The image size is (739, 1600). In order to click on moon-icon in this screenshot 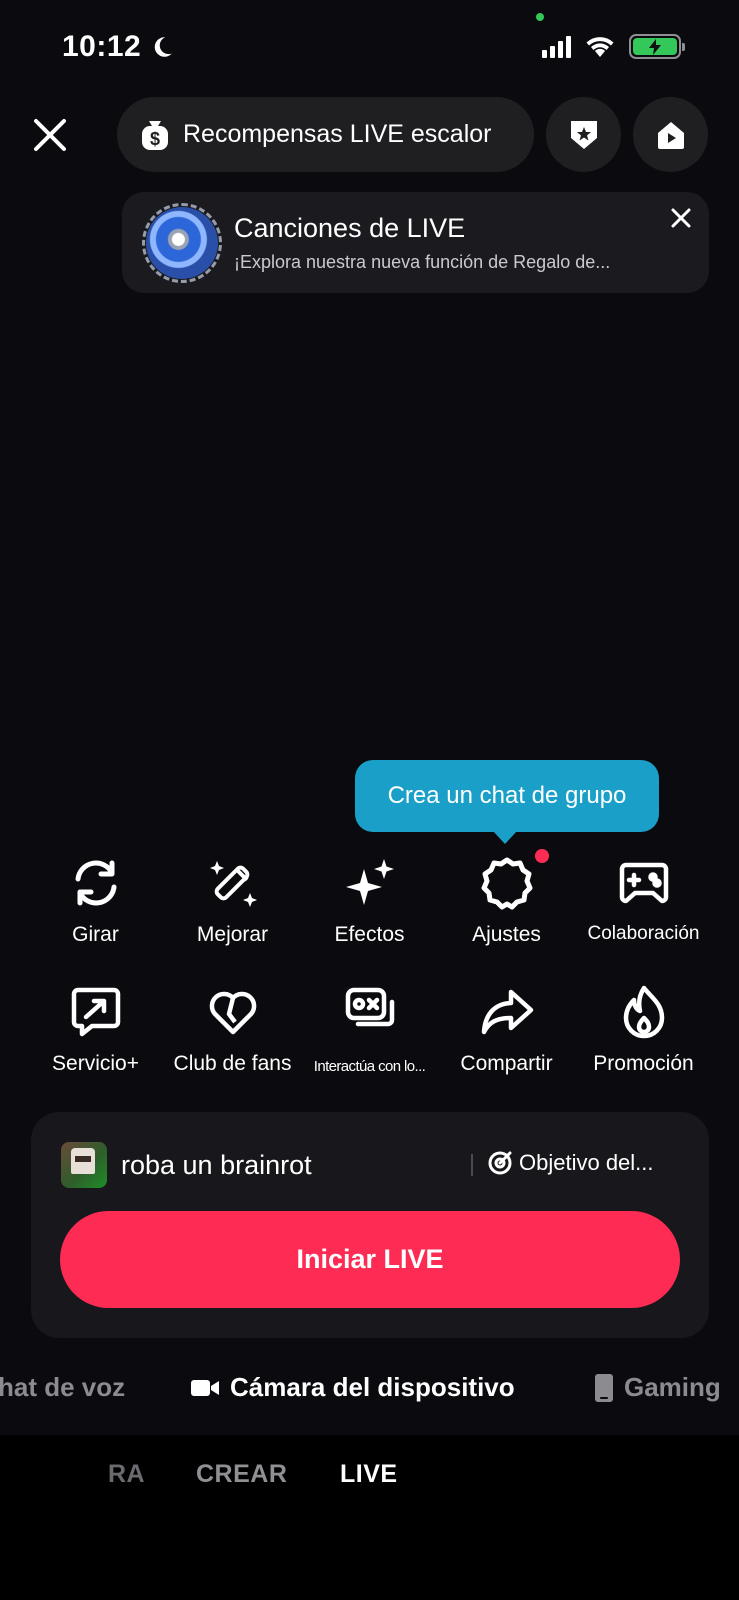, I will do `click(163, 47)`.